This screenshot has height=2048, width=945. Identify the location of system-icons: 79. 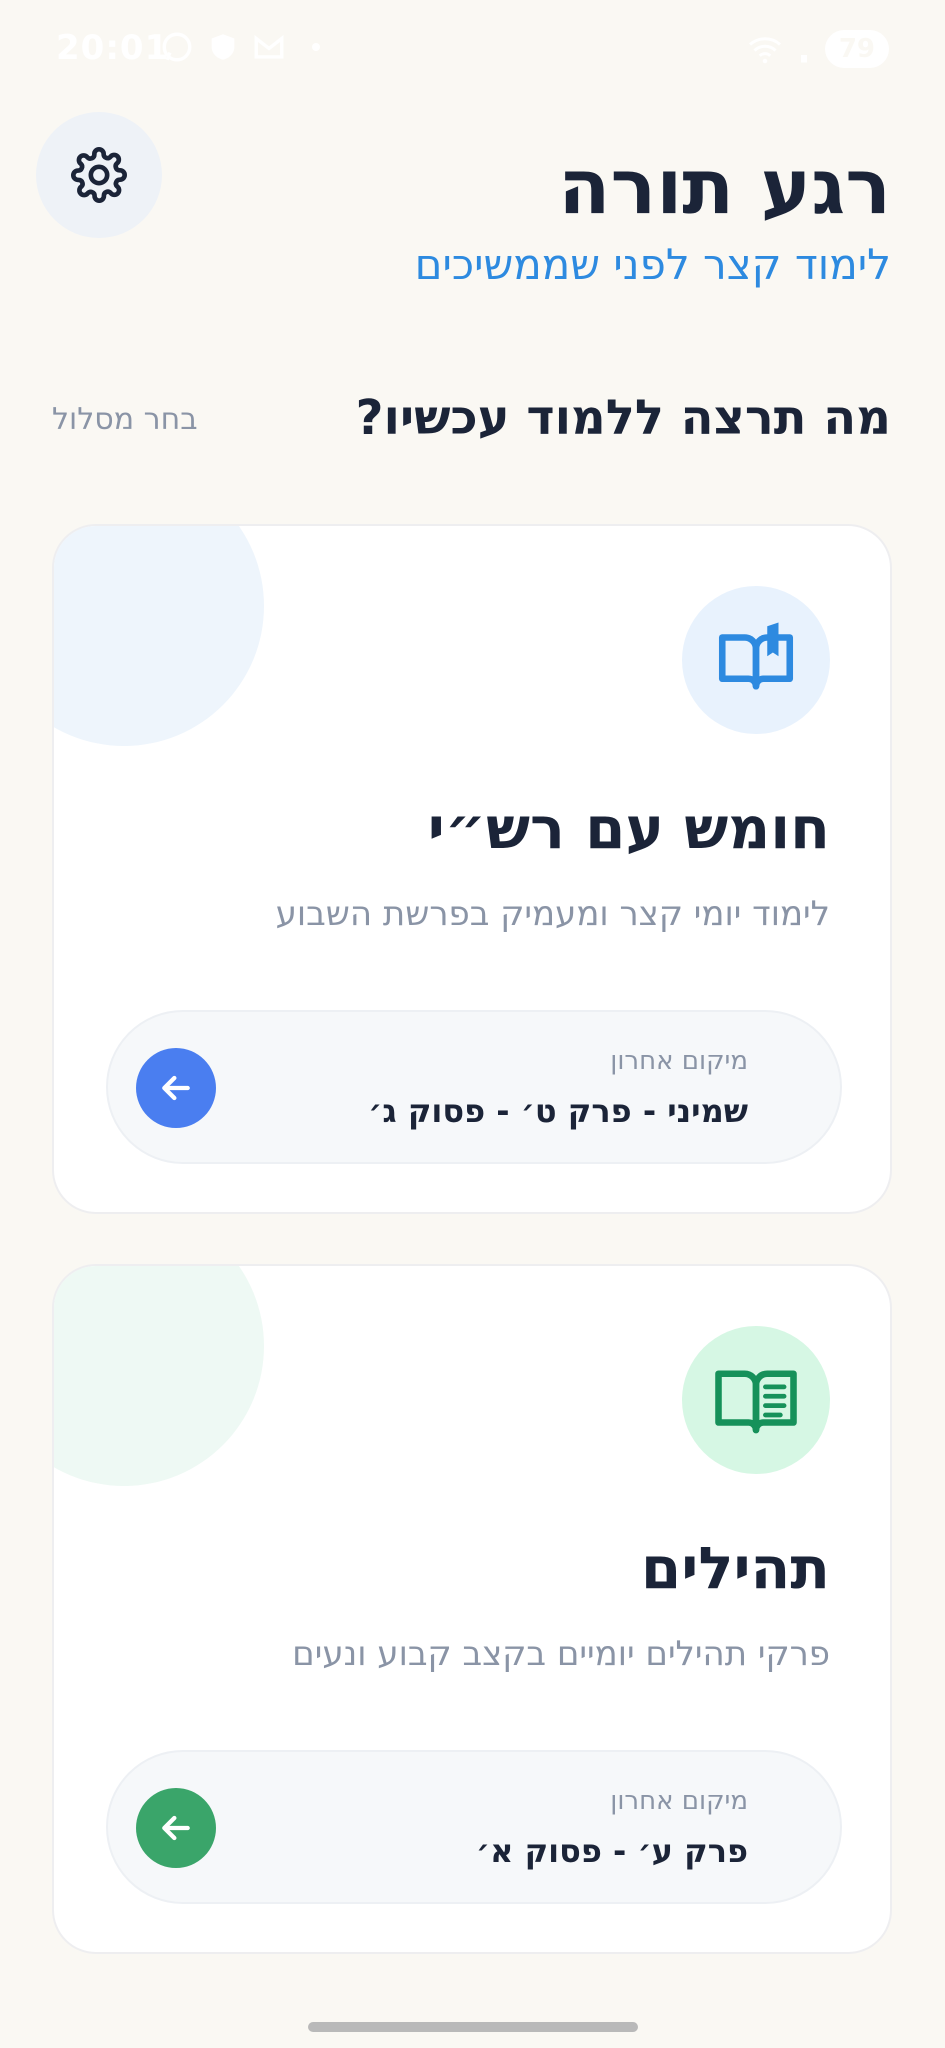
(818, 49).